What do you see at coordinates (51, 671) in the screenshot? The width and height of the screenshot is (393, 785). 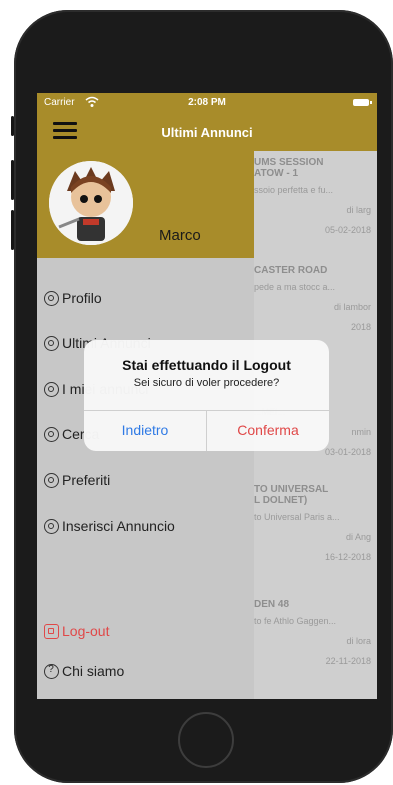 I see `question-icon: ?` at bounding box center [51, 671].